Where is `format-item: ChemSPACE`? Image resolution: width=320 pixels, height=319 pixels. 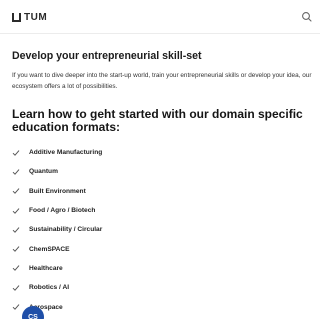 format-item: ChemSPACE is located at coordinates (162, 248).